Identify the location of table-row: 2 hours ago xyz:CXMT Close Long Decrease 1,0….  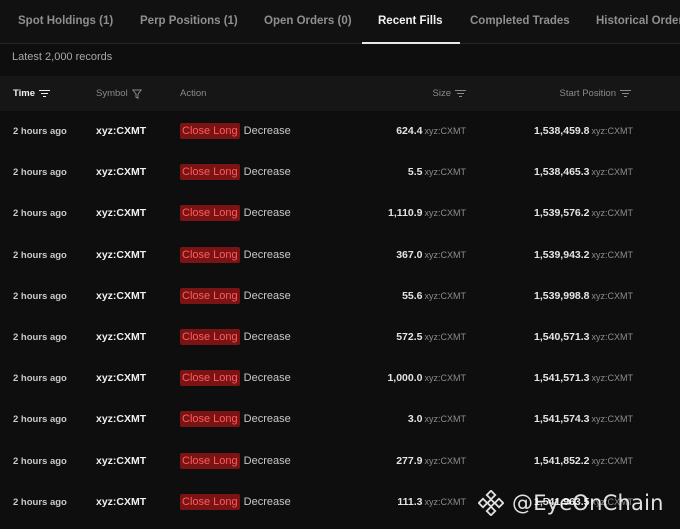
(340, 378).